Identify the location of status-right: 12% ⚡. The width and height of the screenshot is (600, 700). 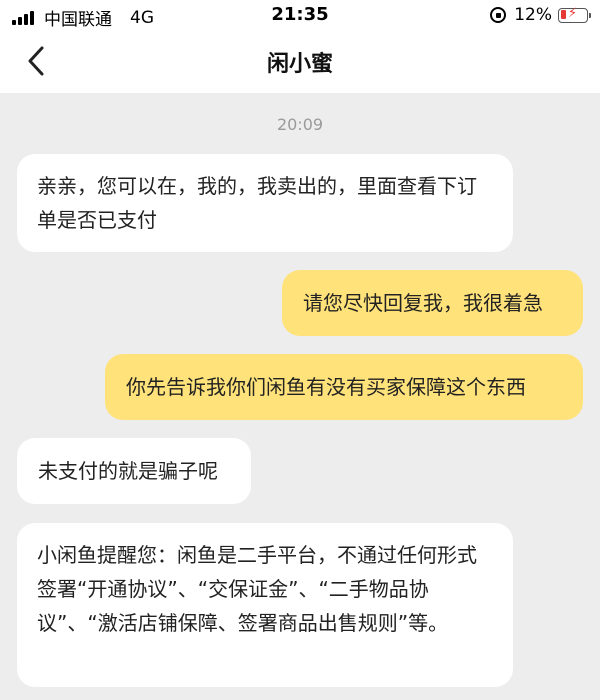
(540, 15).